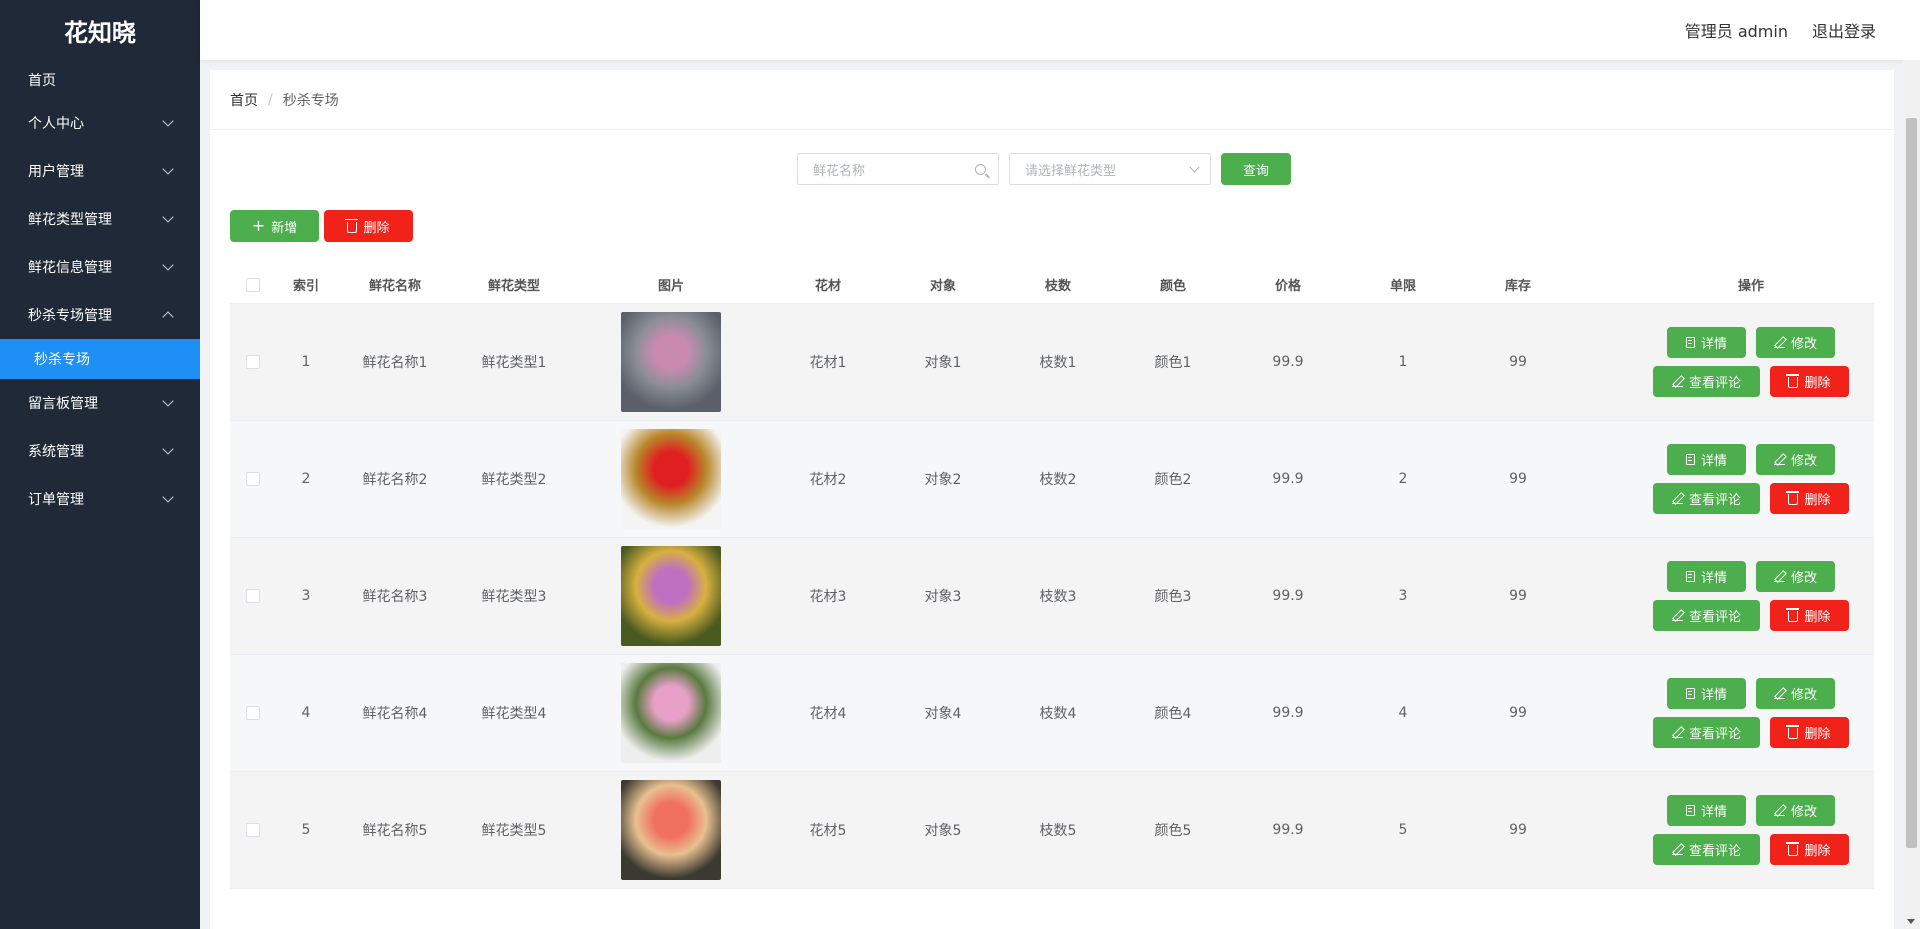  What do you see at coordinates (1844, 30) in the screenshot?
I see `logout-link: 退出登录` at bounding box center [1844, 30].